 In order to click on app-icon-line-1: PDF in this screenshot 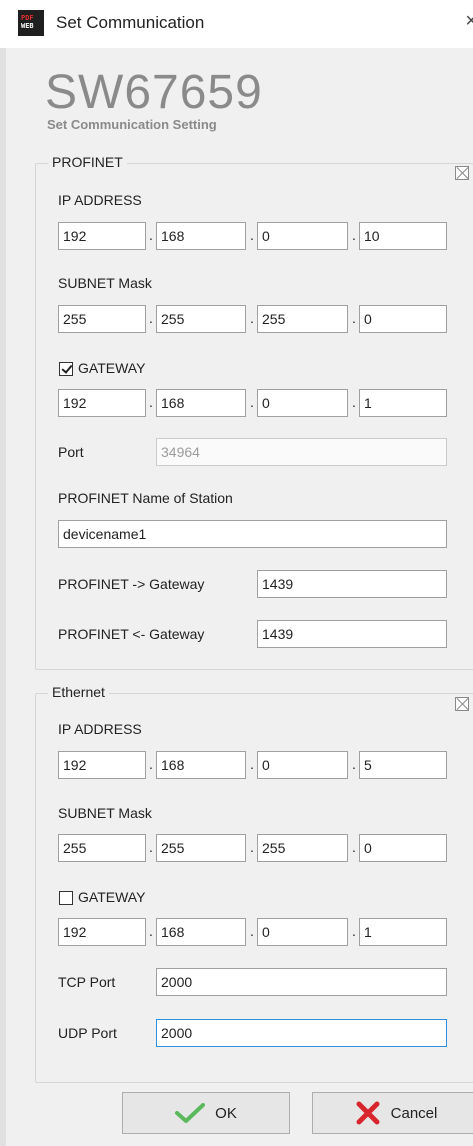, I will do `click(27, 18)`.